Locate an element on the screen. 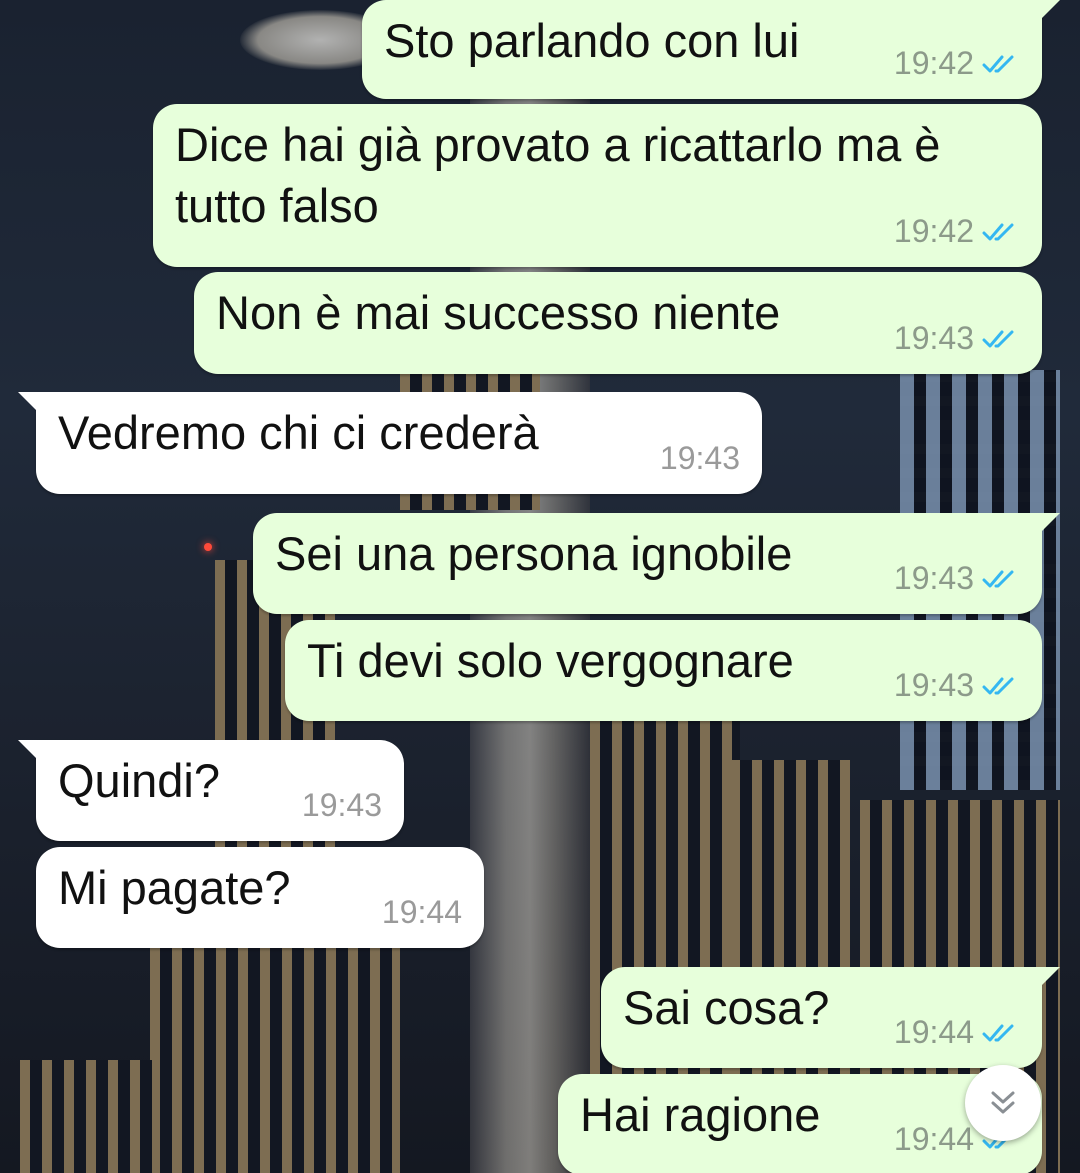 Image resolution: width=1080 pixels, height=1173 pixels. message-text: Ti devi solo vergognare is located at coordinates (550, 660).